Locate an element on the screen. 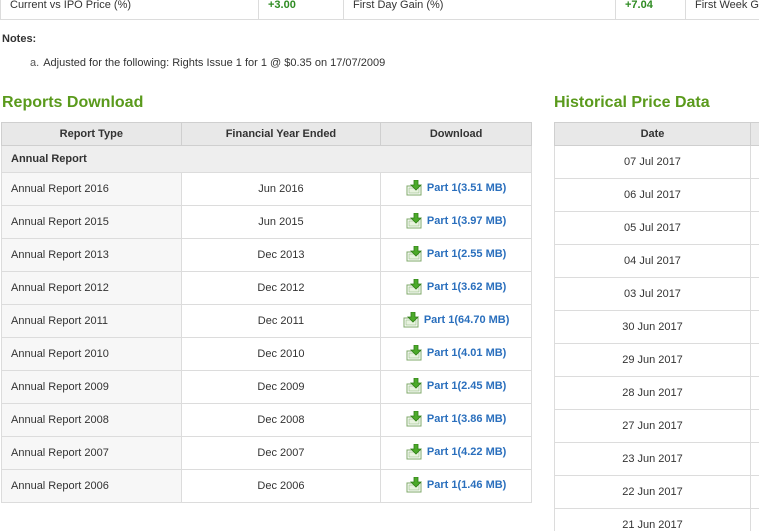 This screenshot has width=759, height=531. date-cell: 21 Jun 2017 is located at coordinates (652, 519).